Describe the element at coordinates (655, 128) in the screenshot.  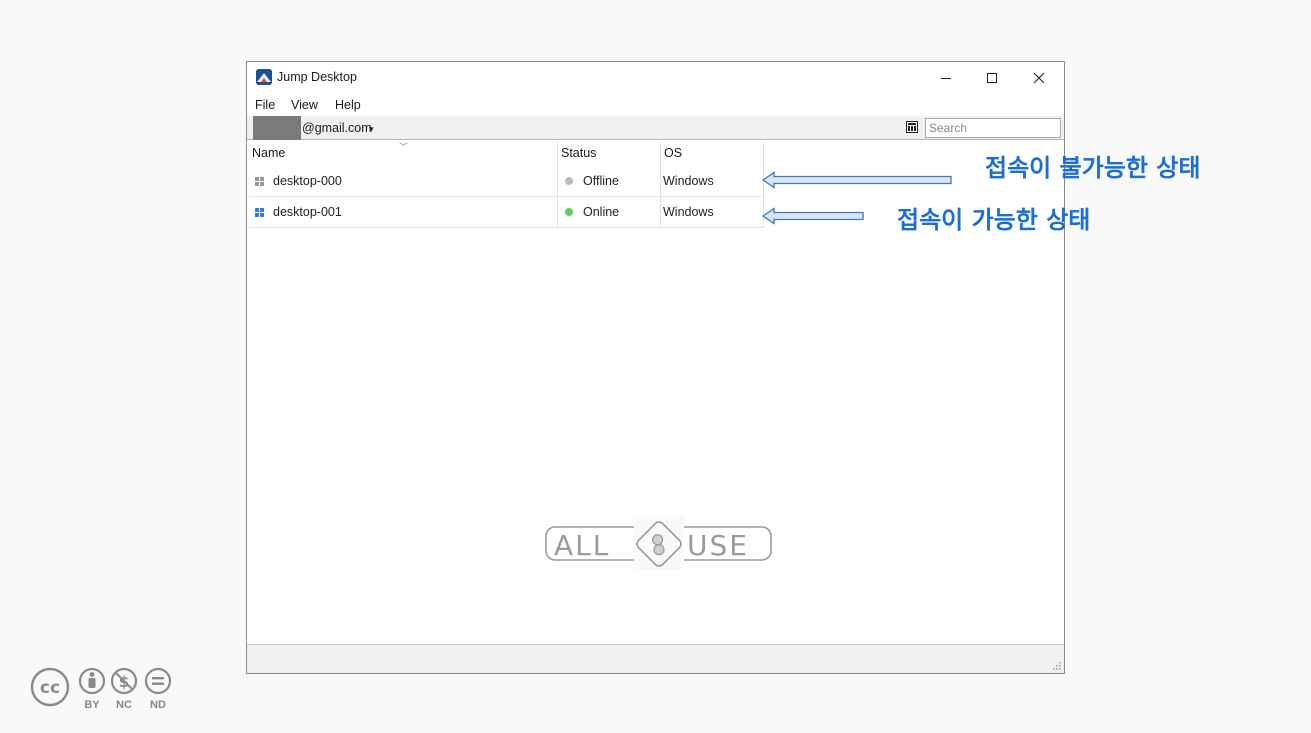
I see `account-bar: @gmail.com ▾` at that location.